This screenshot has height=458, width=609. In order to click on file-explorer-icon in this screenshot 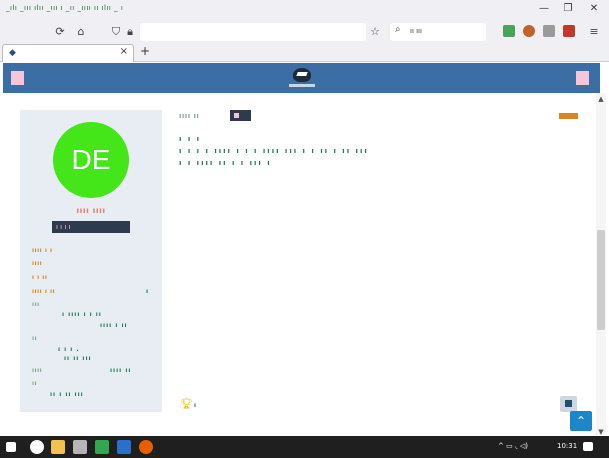, I will do `click(58, 447)`.